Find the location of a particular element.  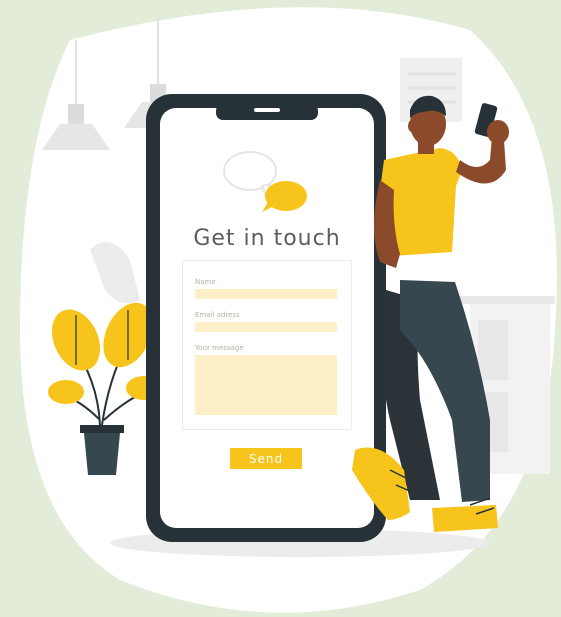

contact-form: Name Email adress Your message is located at coordinates (267, 345).